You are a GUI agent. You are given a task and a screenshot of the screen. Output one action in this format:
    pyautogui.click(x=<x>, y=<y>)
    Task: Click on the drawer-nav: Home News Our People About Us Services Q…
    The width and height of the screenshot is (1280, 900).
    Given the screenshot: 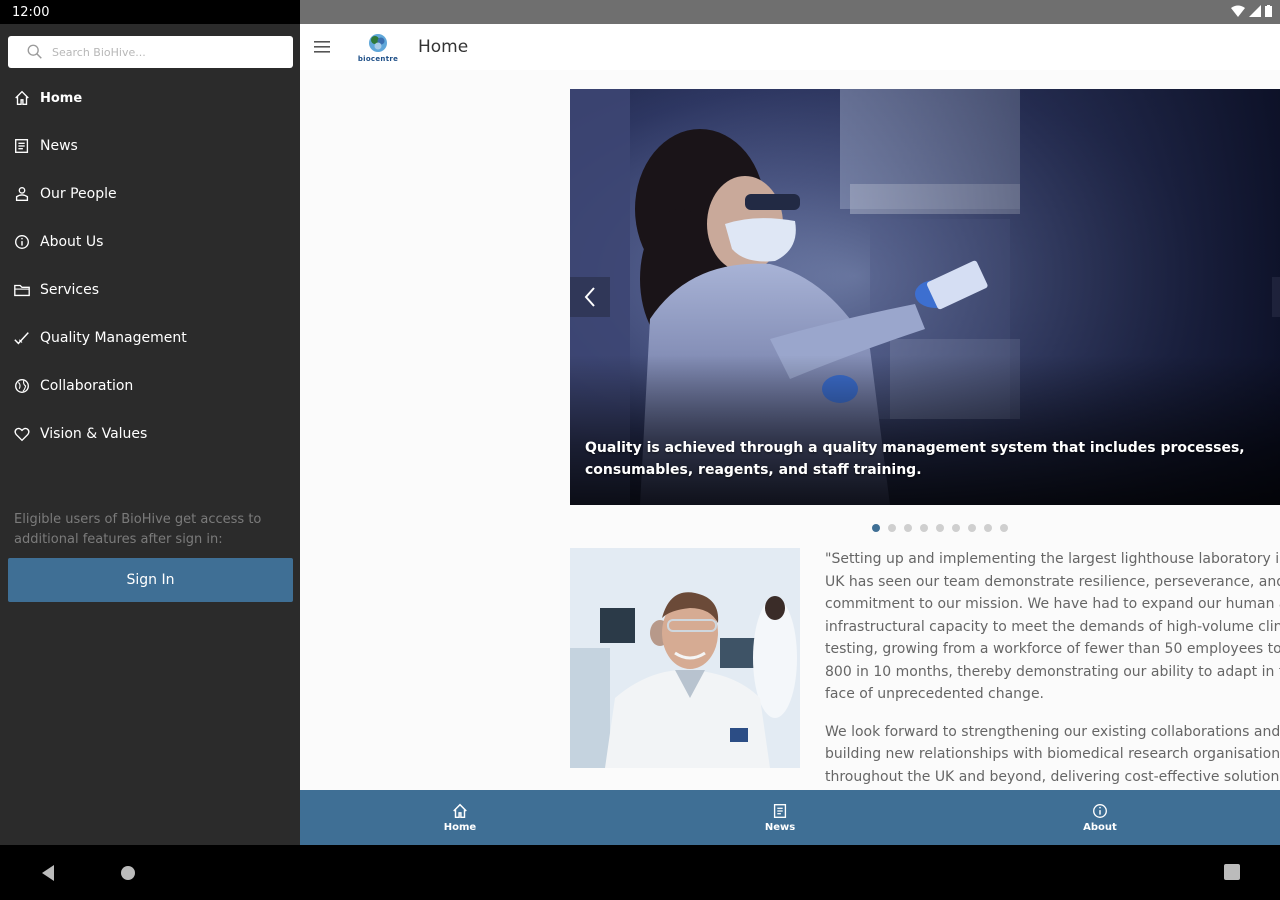 What is the action you would take?
    pyautogui.click(x=150, y=266)
    